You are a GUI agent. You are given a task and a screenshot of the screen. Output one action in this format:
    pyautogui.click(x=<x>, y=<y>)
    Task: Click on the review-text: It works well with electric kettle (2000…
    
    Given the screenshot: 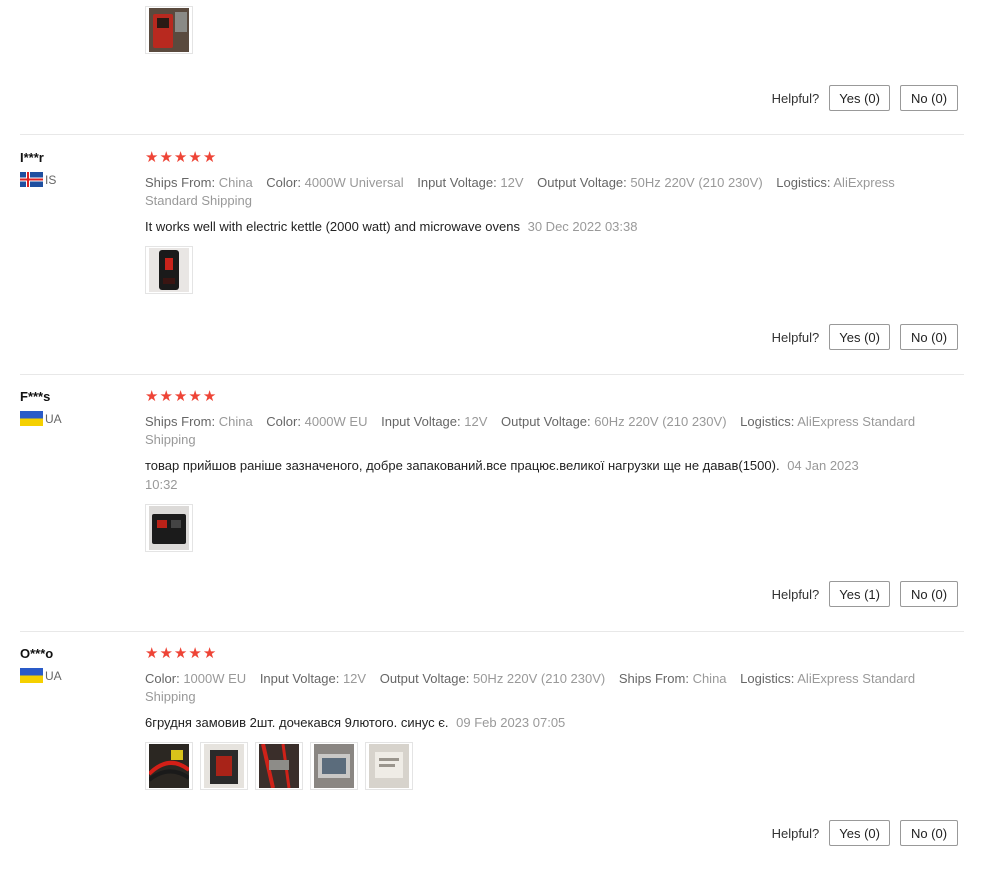 What is the action you would take?
    pyautogui.click(x=332, y=226)
    